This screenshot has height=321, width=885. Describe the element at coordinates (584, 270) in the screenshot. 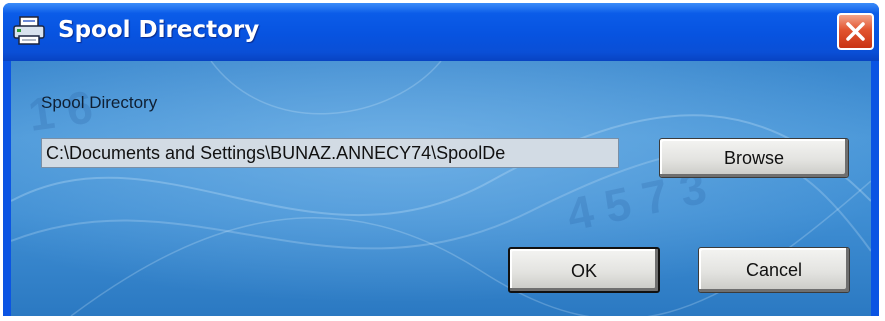

I see `ok-button: OK` at that location.